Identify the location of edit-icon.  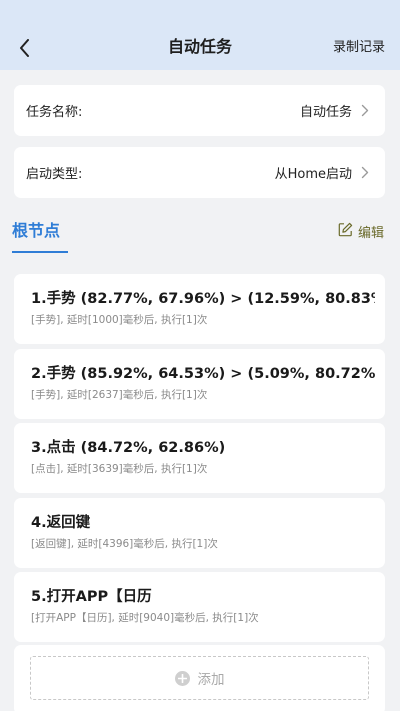
(345, 231).